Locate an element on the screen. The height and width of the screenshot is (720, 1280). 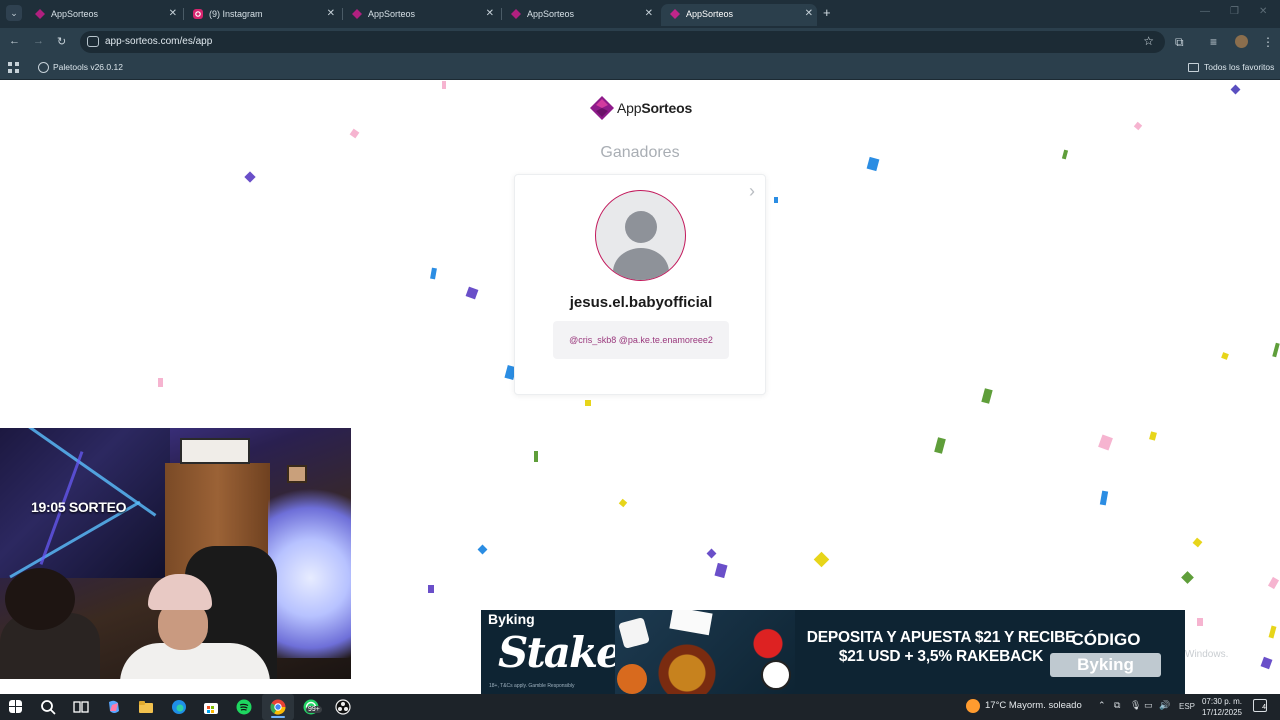
maximize-icon: ❐ is located at coordinates (1234, 11).